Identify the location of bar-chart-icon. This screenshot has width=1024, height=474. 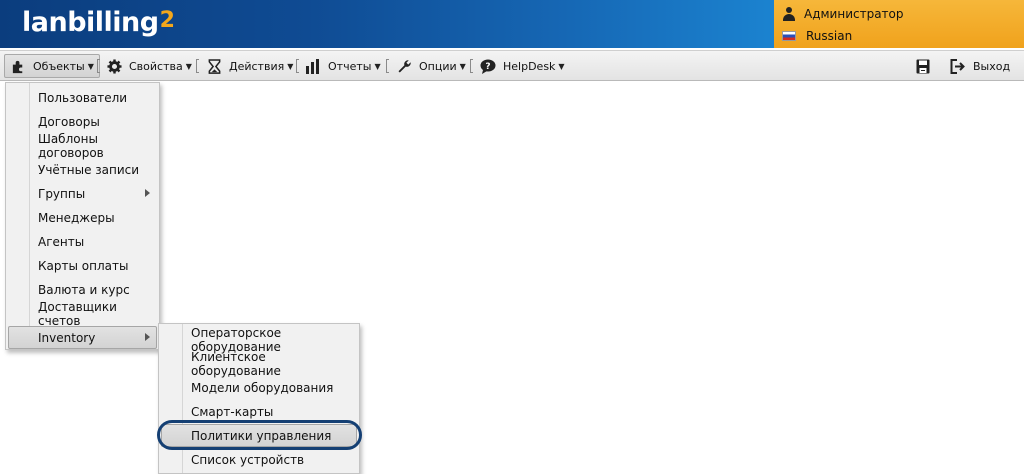
(313, 66).